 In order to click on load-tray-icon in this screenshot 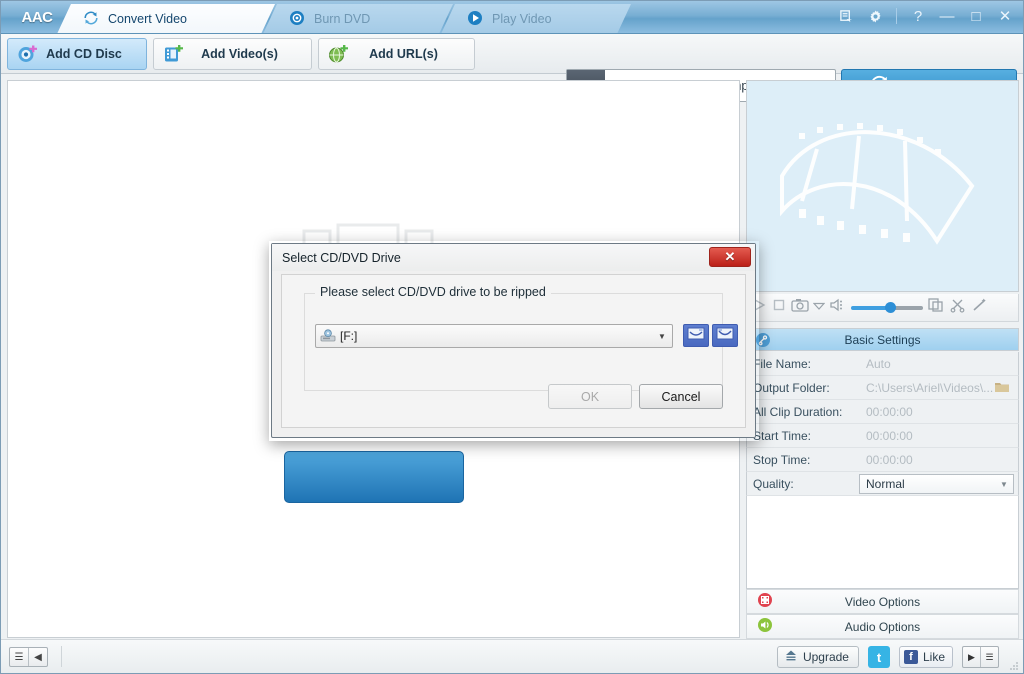, I will do `click(725, 336)`.